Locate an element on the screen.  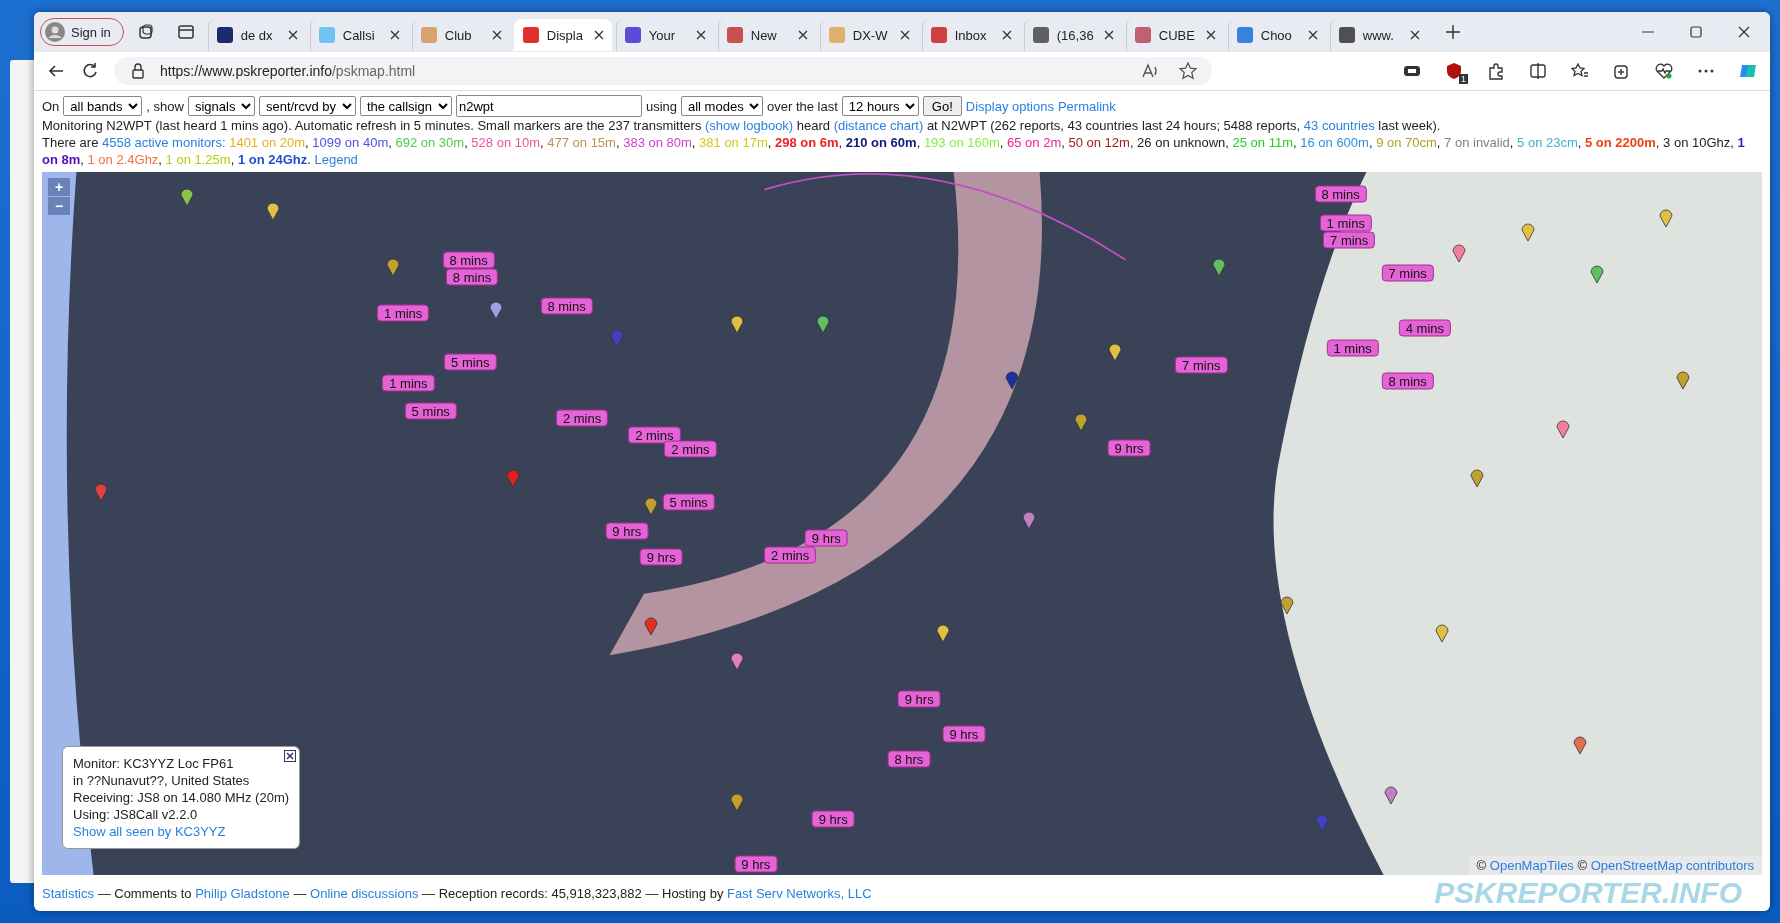
browser-tab: Club is located at coordinates (460, 35).